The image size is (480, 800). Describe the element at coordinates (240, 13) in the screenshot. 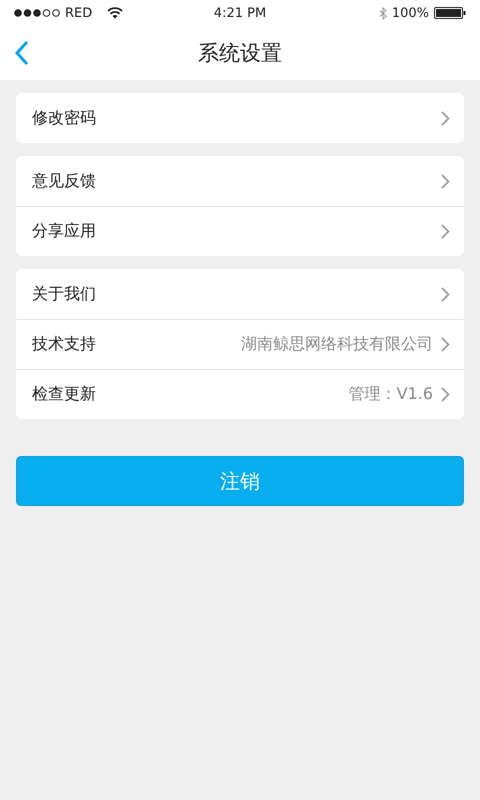

I see `status-time: 4:21 PM` at that location.